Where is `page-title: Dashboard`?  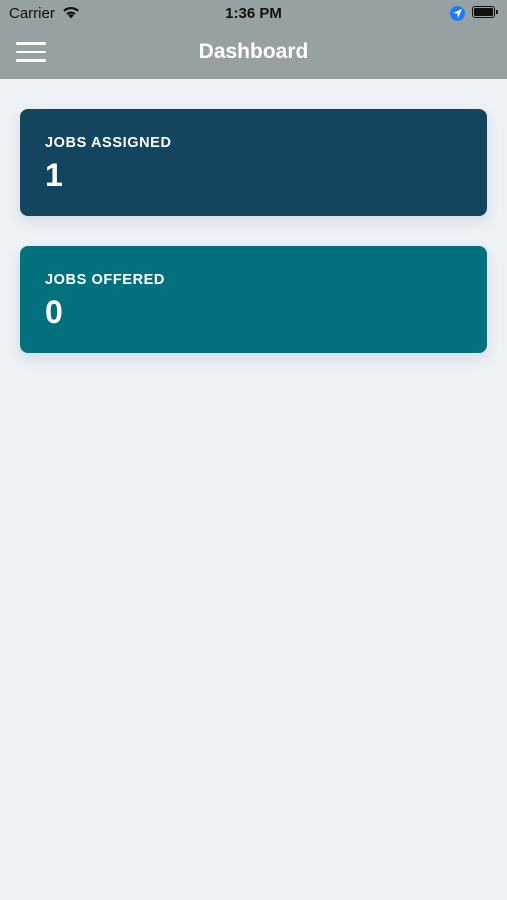 page-title: Dashboard is located at coordinates (253, 51).